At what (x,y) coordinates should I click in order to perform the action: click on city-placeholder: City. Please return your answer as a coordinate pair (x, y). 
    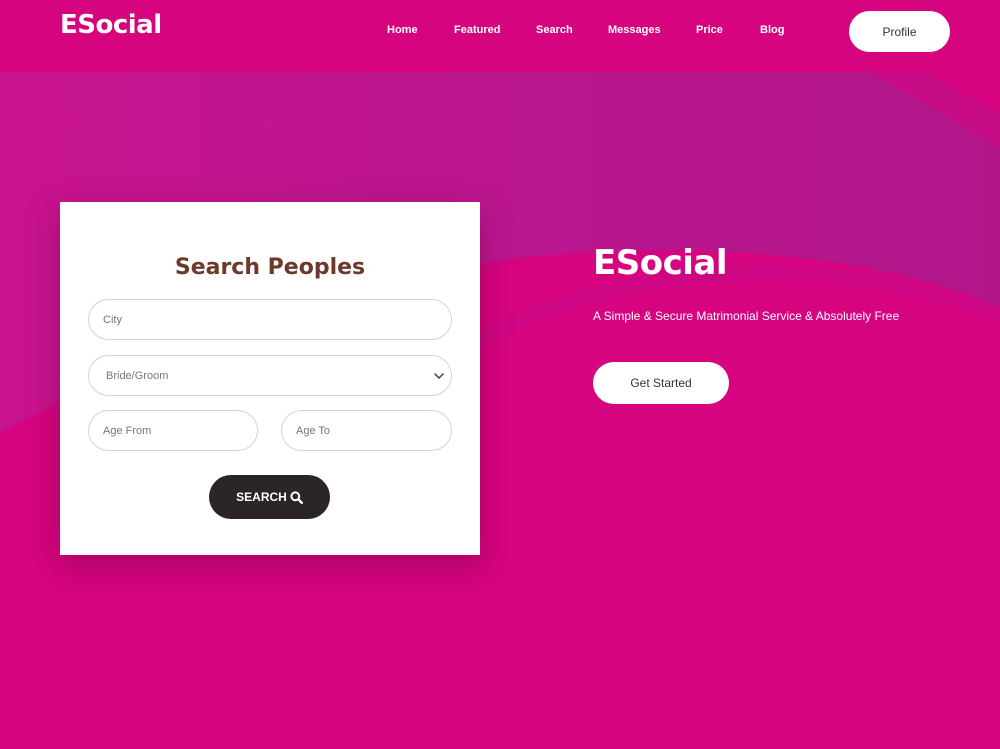
    Looking at the image, I should click on (112, 319).